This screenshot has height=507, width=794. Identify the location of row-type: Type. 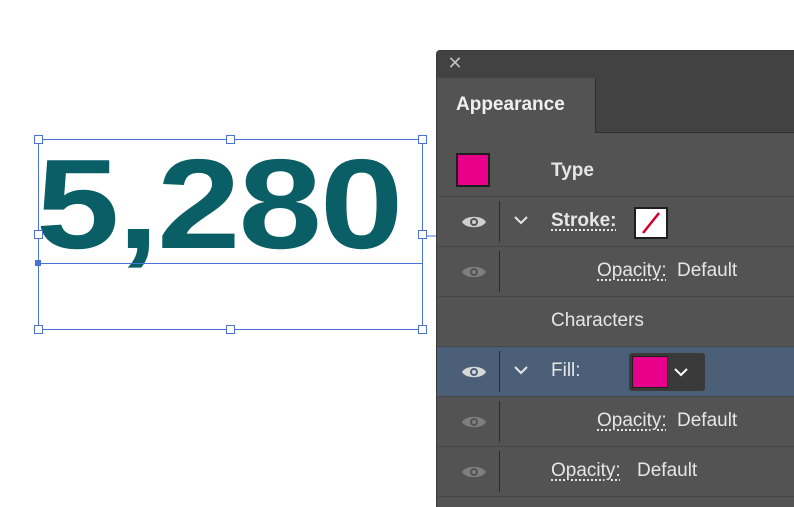
(615, 172).